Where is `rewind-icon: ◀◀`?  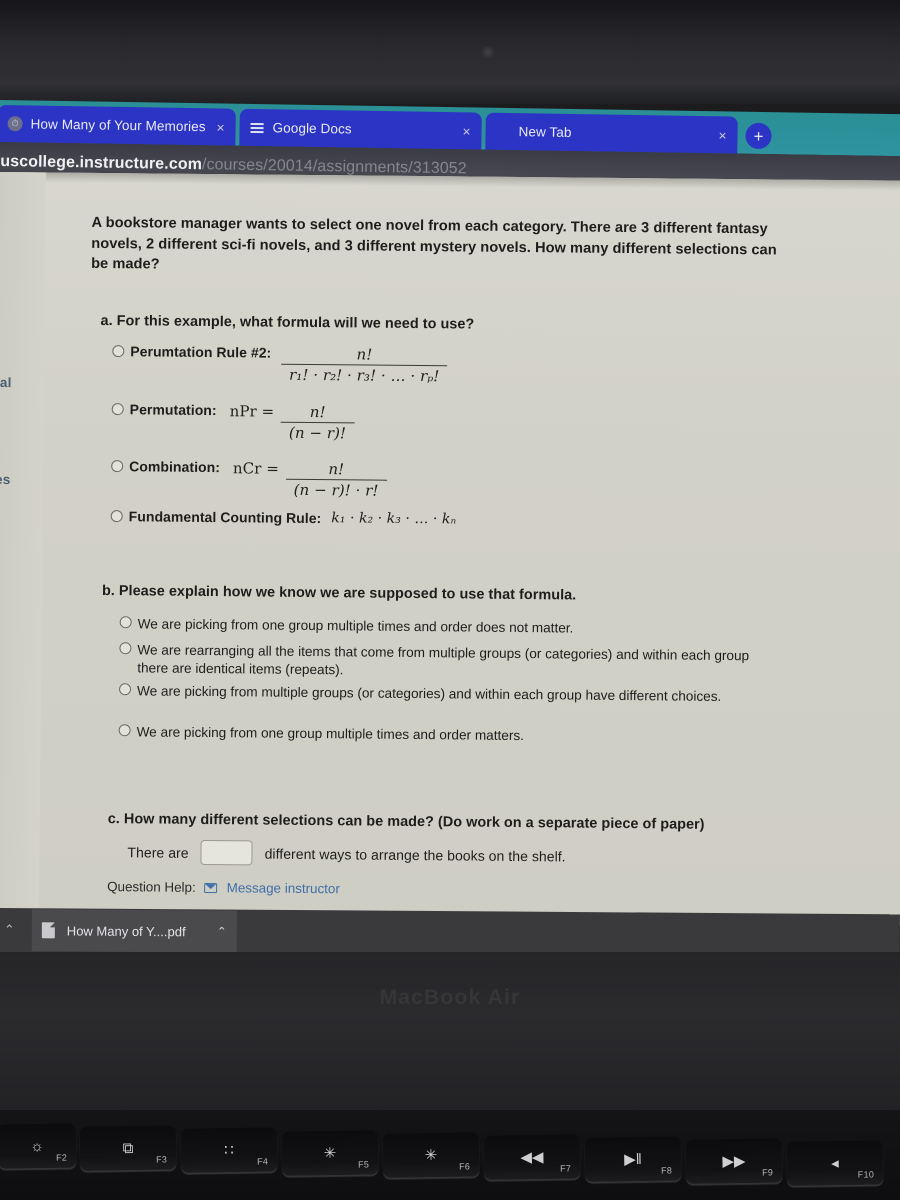
rewind-icon: ◀◀ is located at coordinates (532, 1157).